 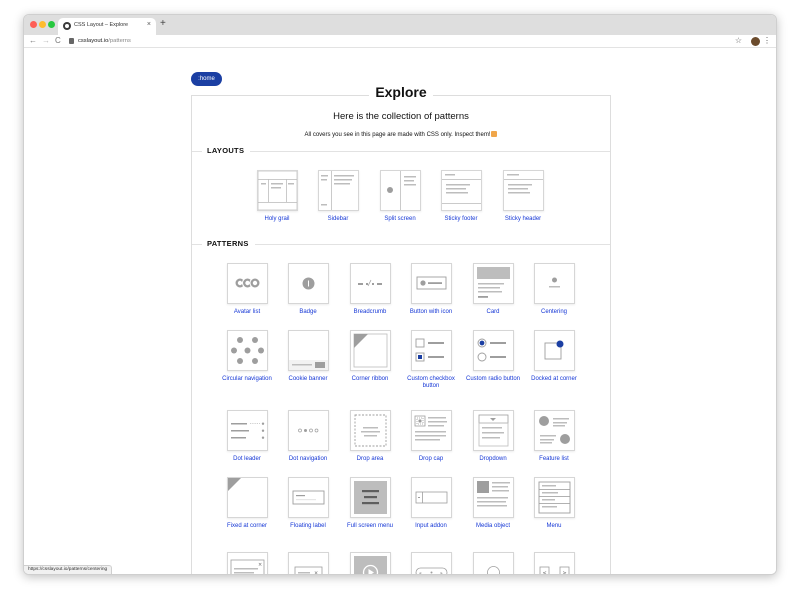 I want to click on media-object-cover-icon, so click(x=493, y=497).